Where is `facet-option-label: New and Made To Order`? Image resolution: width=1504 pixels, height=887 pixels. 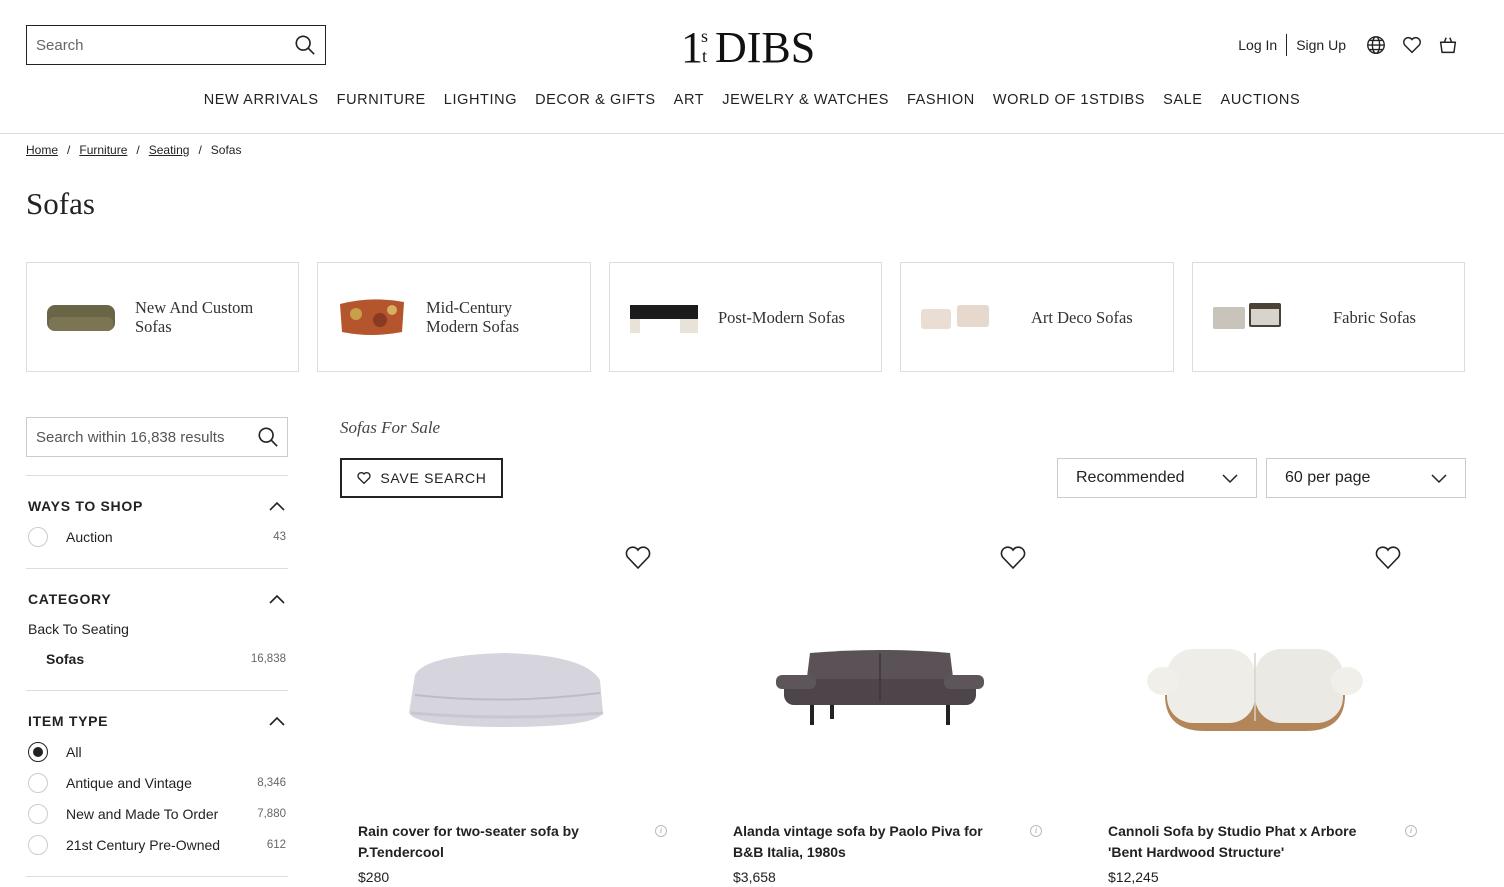
facet-option-label: New and Made To Order is located at coordinates (142, 814).